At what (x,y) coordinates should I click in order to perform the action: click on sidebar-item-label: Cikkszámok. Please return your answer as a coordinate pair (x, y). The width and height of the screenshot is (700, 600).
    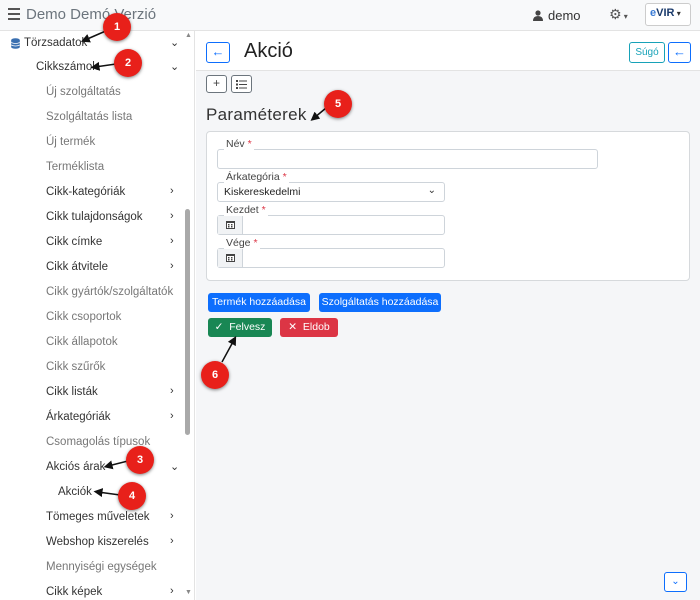
    Looking at the image, I should click on (67, 67).